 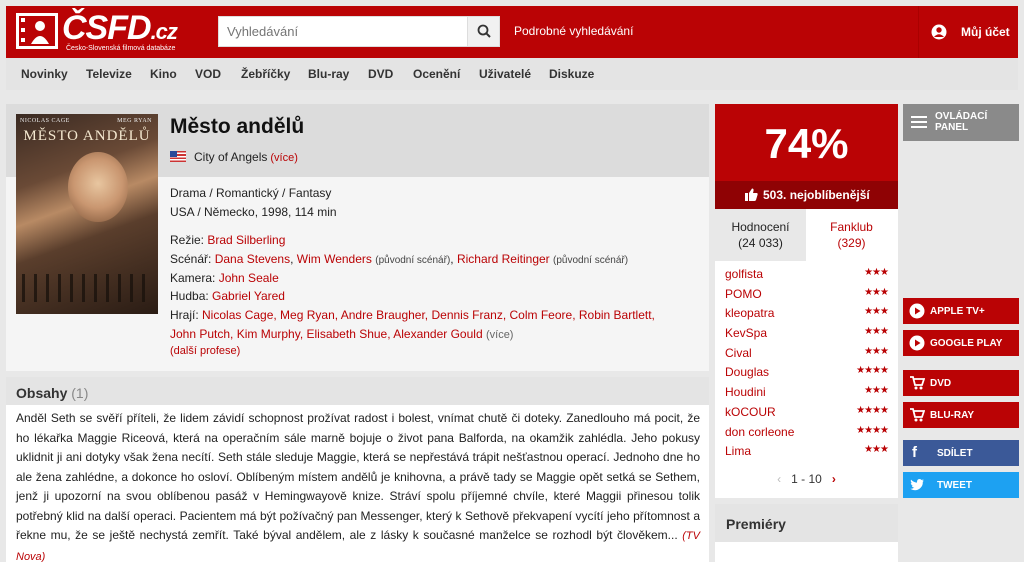 I want to click on google-play-button: GOOGLE PLAY, so click(x=961, y=343).